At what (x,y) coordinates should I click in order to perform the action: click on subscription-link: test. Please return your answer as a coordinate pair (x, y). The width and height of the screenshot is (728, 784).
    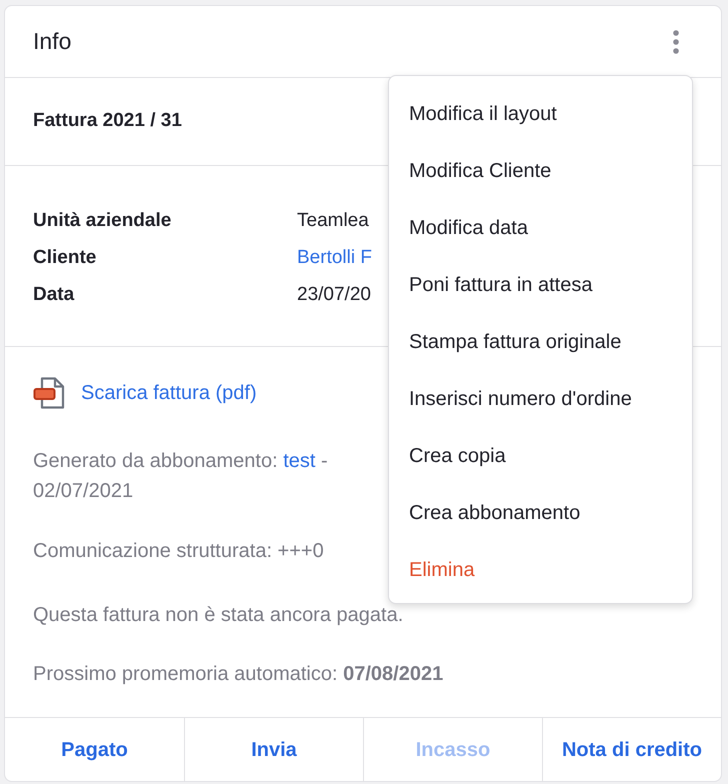
    Looking at the image, I should click on (299, 461).